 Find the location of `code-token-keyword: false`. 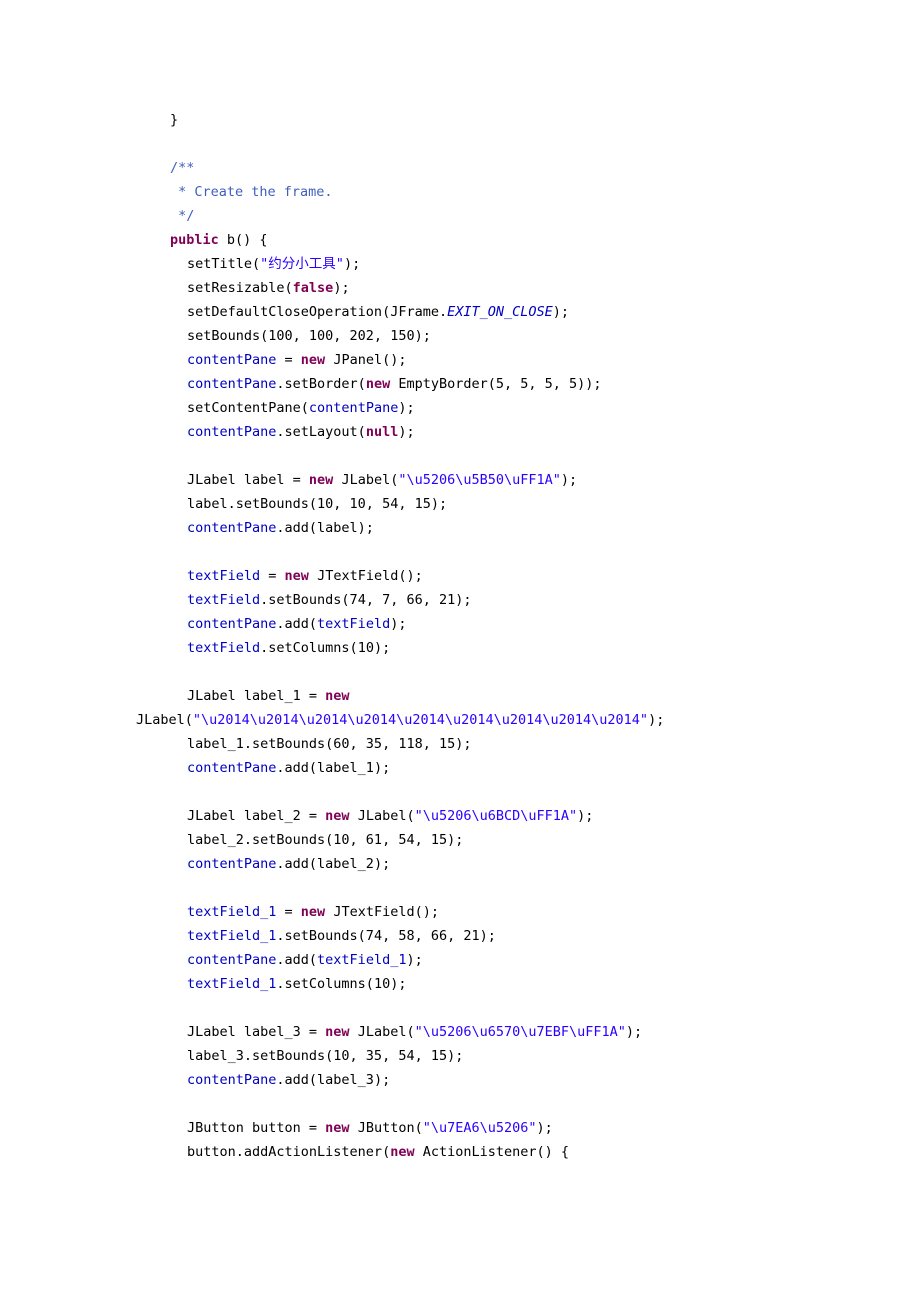

code-token-keyword: false is located at coordinates (313, 288).